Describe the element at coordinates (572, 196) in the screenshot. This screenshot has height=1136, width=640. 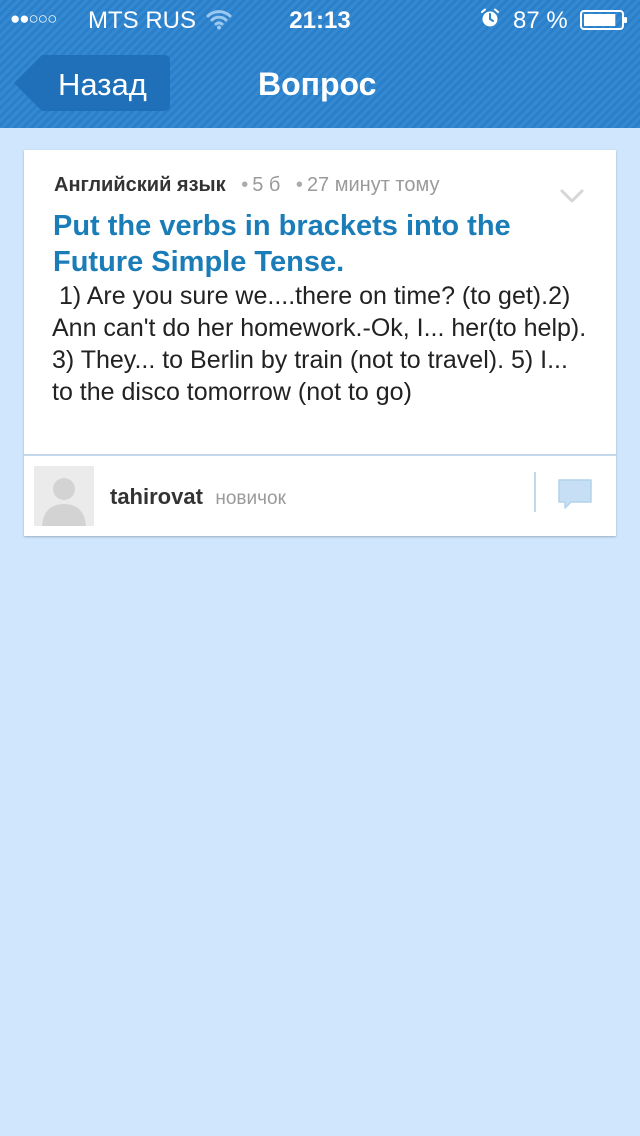
I see `chevron-down-icon` at that location.